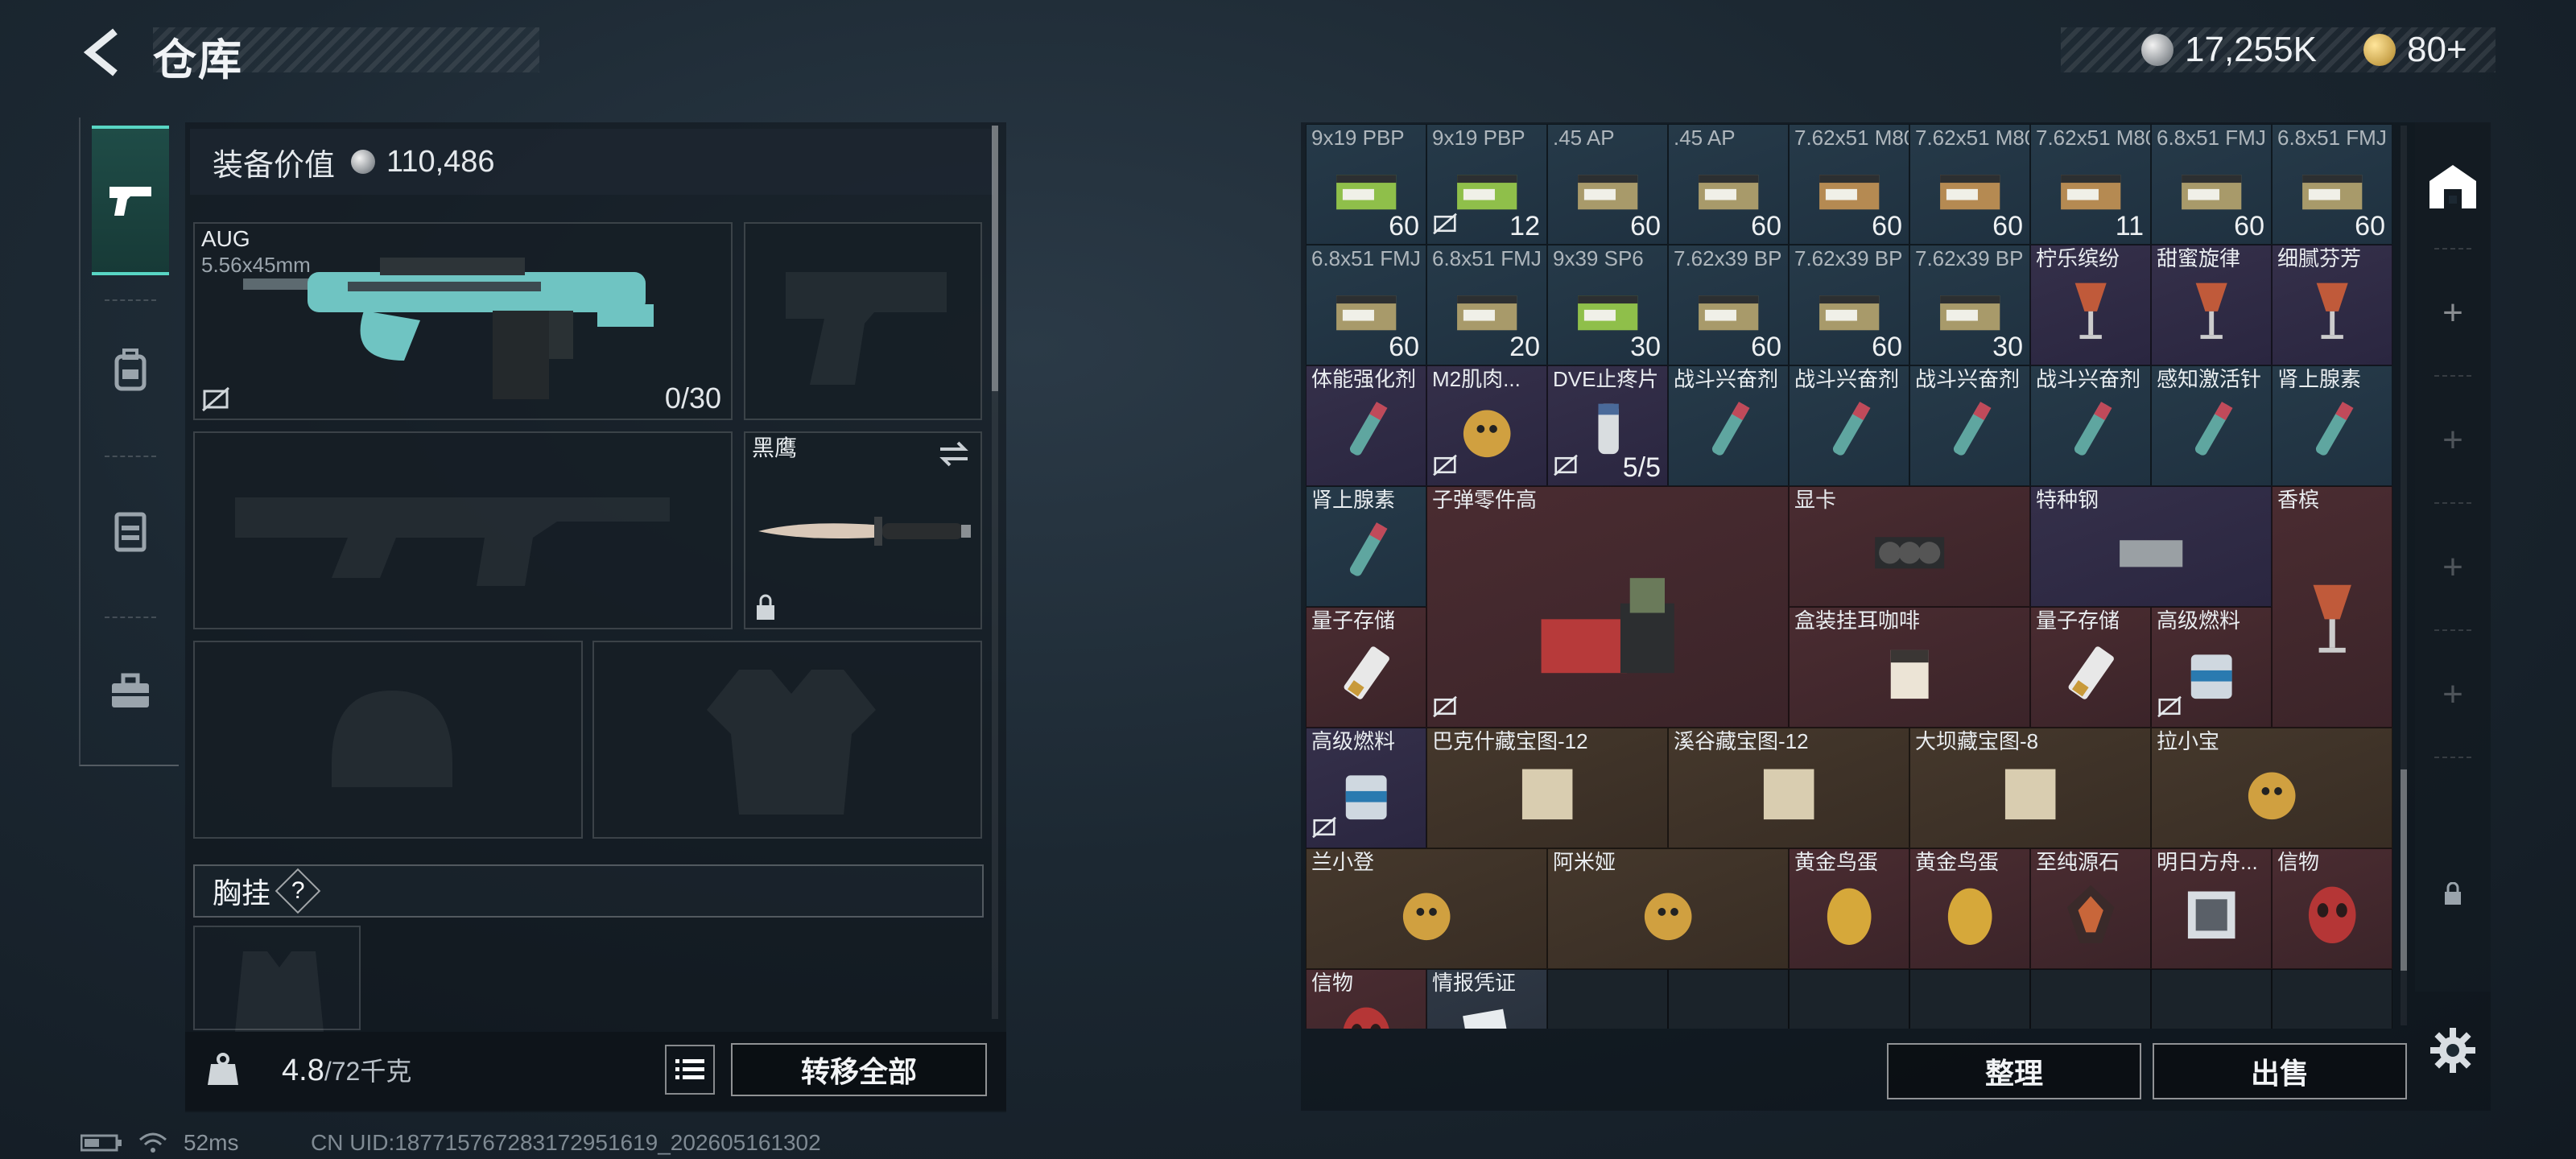 The width and height of the screenshot is (2576, 1159). I want to click on settings-button, so click(2453, 1050).